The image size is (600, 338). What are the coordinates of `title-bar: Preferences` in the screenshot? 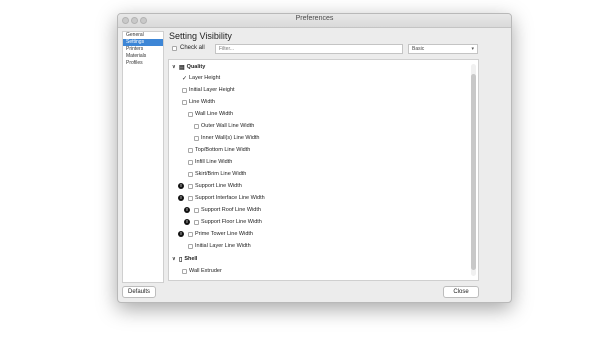 It's located at (314, 21).